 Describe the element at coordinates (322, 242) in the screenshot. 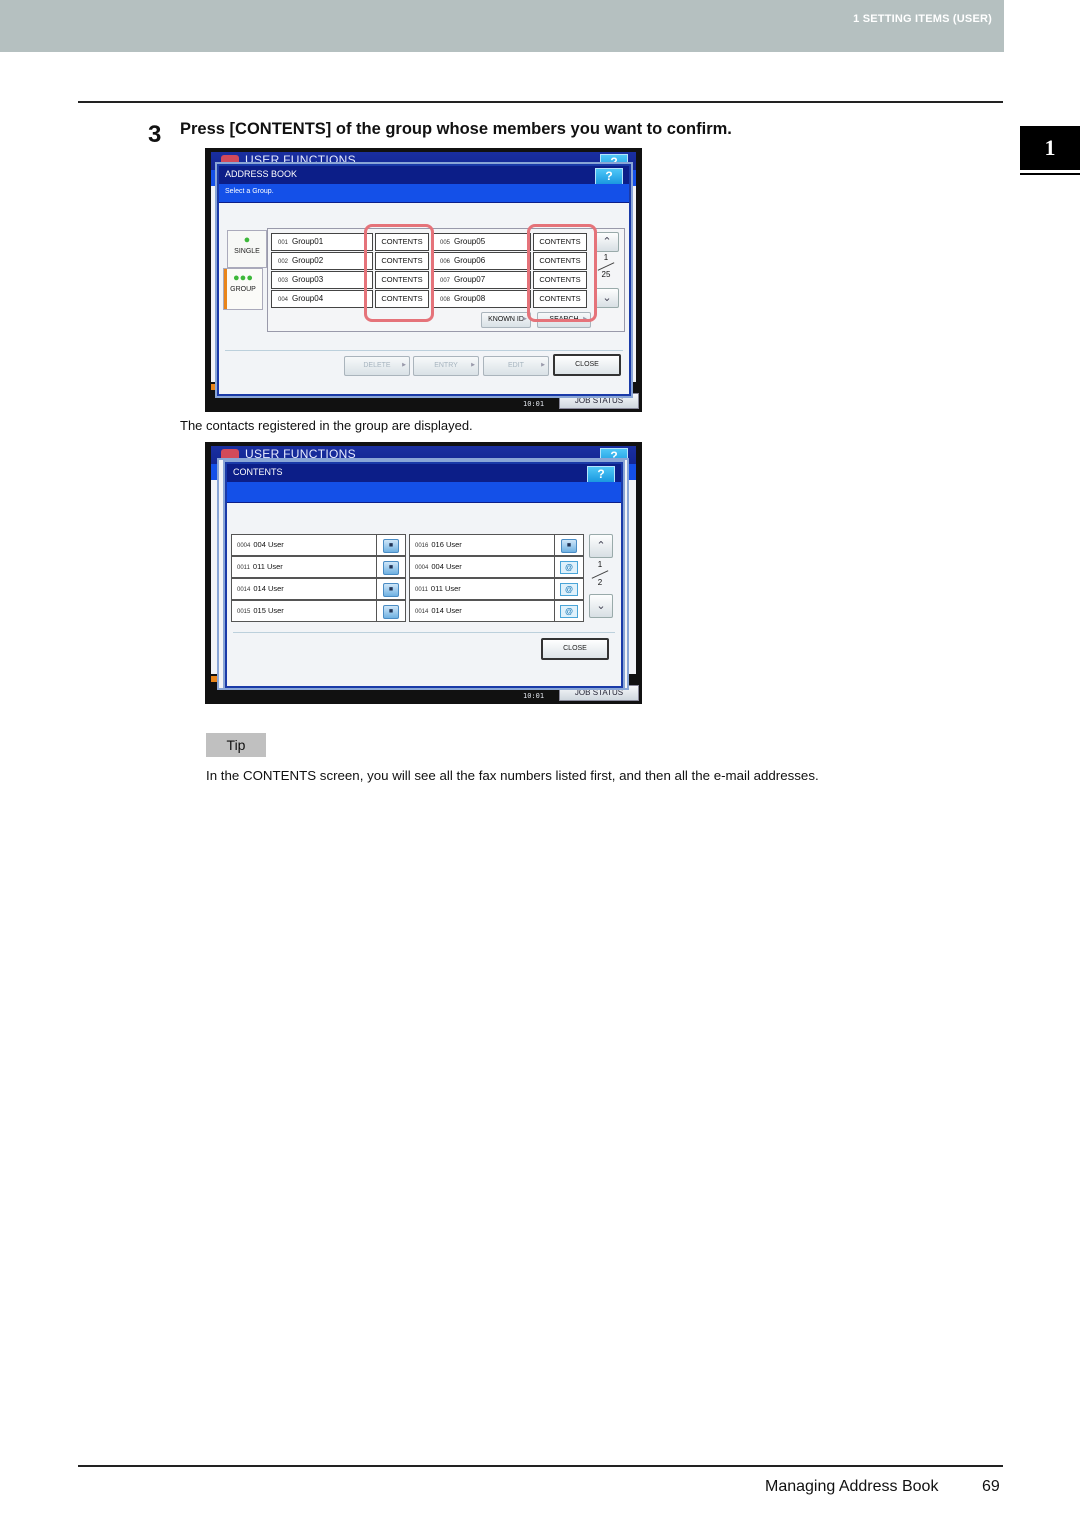

I see `group-row: 001 Group01` at that location.